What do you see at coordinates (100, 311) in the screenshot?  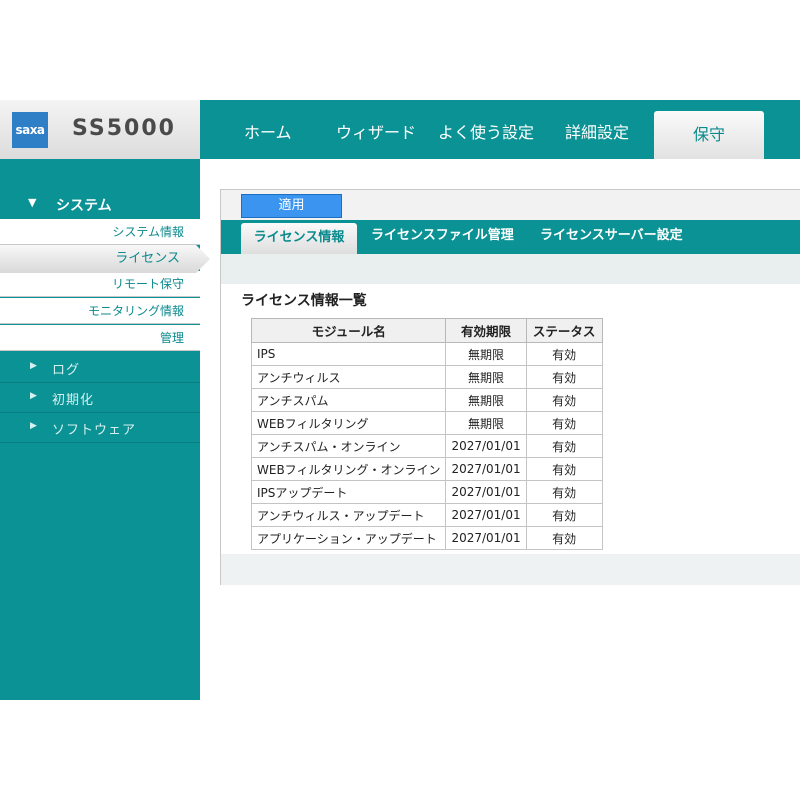 I see `sidebar-item-monitoring: モニタリング情報` at bounding box center [100, 311].